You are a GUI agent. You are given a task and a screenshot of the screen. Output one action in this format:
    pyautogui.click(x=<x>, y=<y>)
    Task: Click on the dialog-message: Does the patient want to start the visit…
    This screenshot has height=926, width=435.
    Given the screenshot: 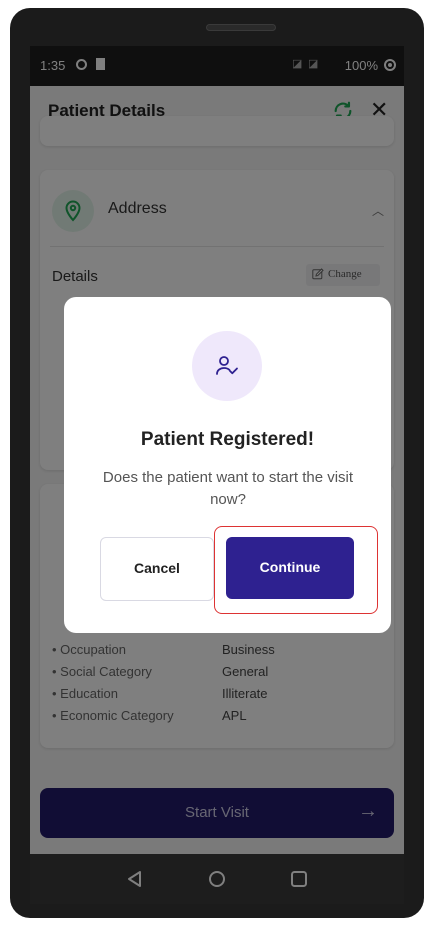 What is the action you would take?
    pyautogui.click(x=228, y=488)
    